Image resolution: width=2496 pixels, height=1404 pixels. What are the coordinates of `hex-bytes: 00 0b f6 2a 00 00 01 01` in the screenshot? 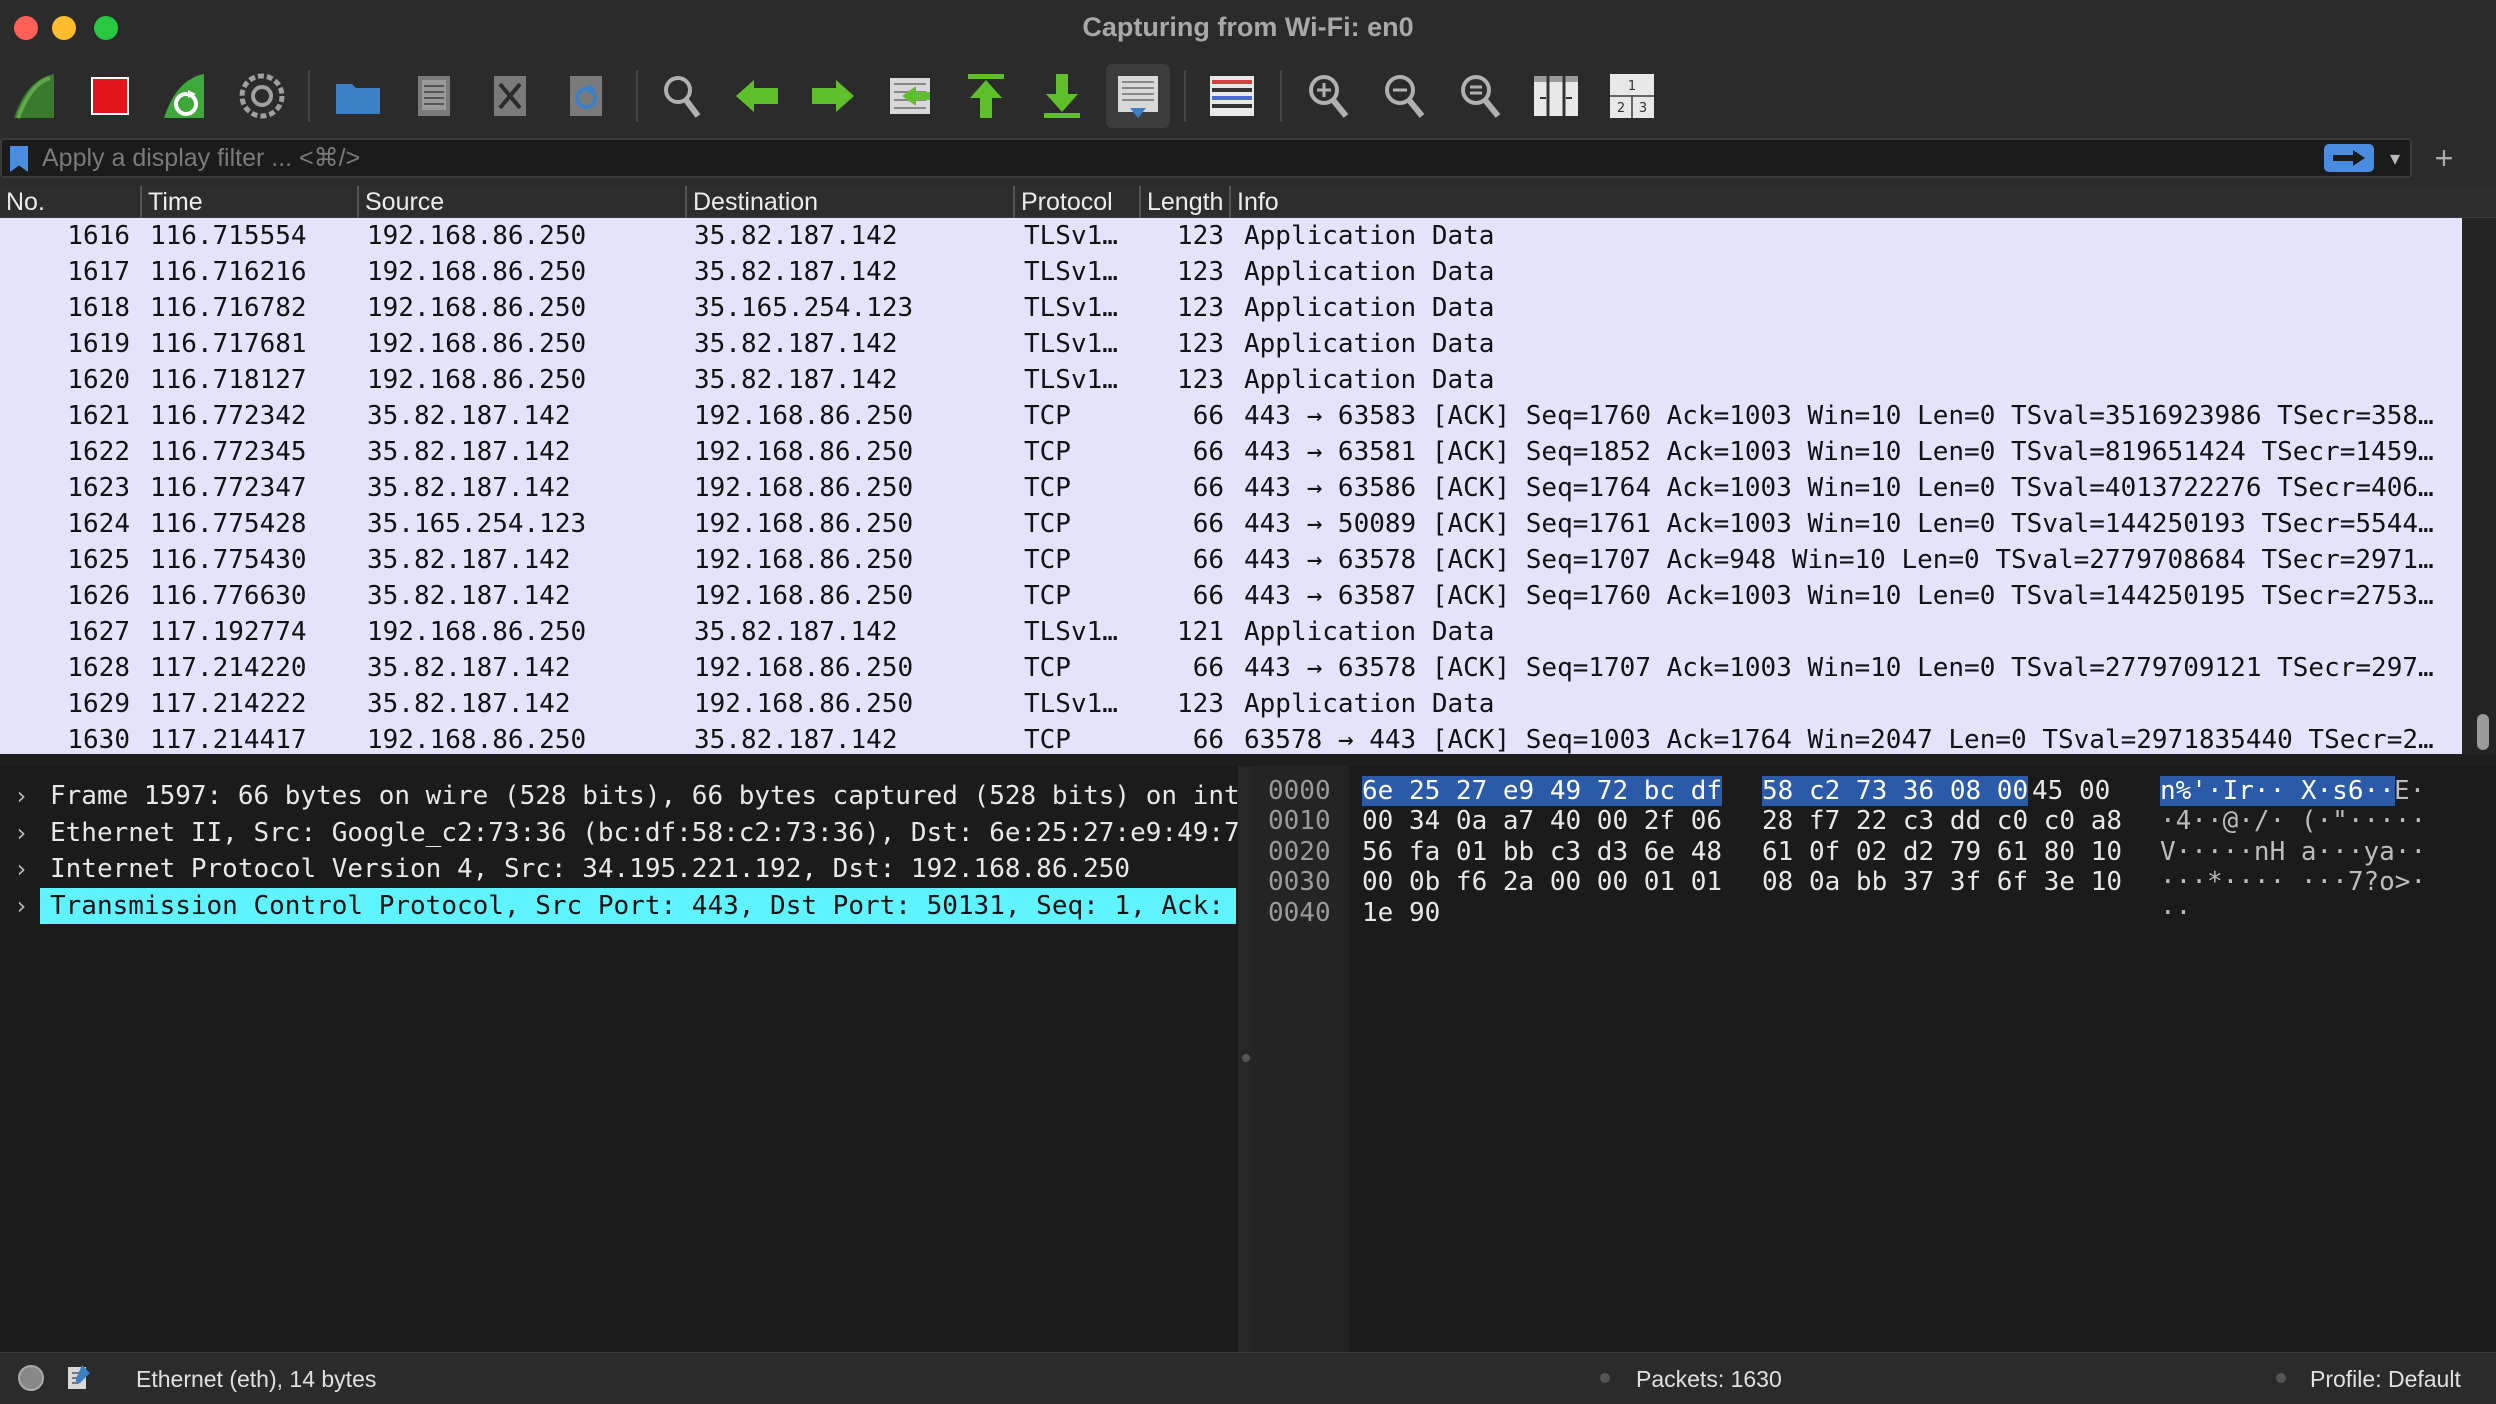 It's located at (1542, 882).